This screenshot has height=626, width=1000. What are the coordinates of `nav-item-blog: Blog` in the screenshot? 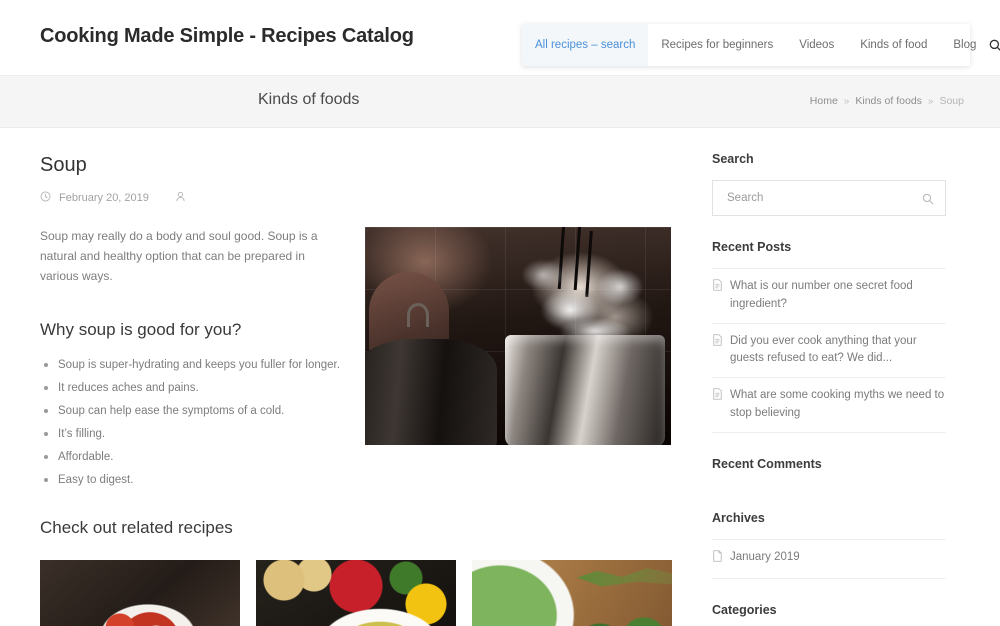 It's located at (964, 45).